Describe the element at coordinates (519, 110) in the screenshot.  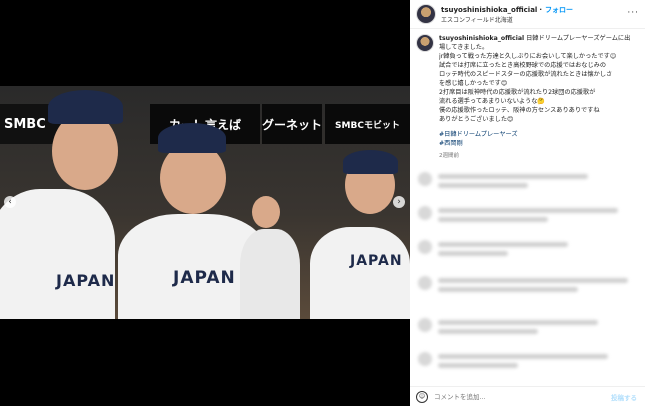
I see `caption-text: 僕の応援歌作ったロッテ、阪神の方センスありありですね` at that location.